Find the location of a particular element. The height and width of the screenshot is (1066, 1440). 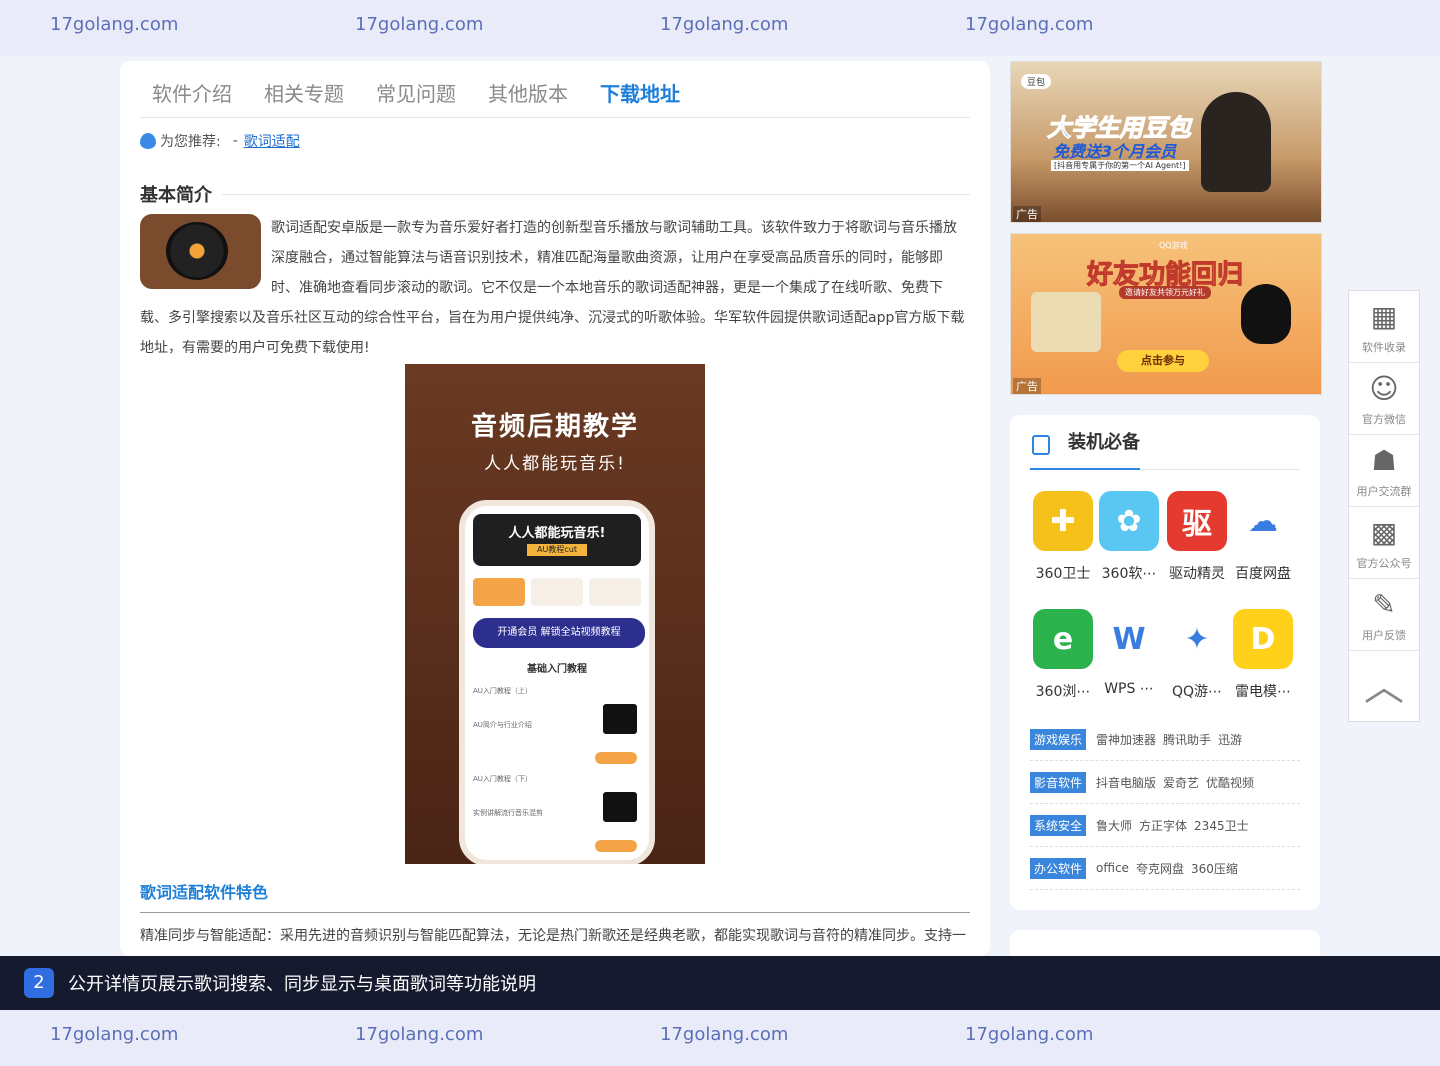

ad-label: 广告 is located at coordinates (1027, 386).